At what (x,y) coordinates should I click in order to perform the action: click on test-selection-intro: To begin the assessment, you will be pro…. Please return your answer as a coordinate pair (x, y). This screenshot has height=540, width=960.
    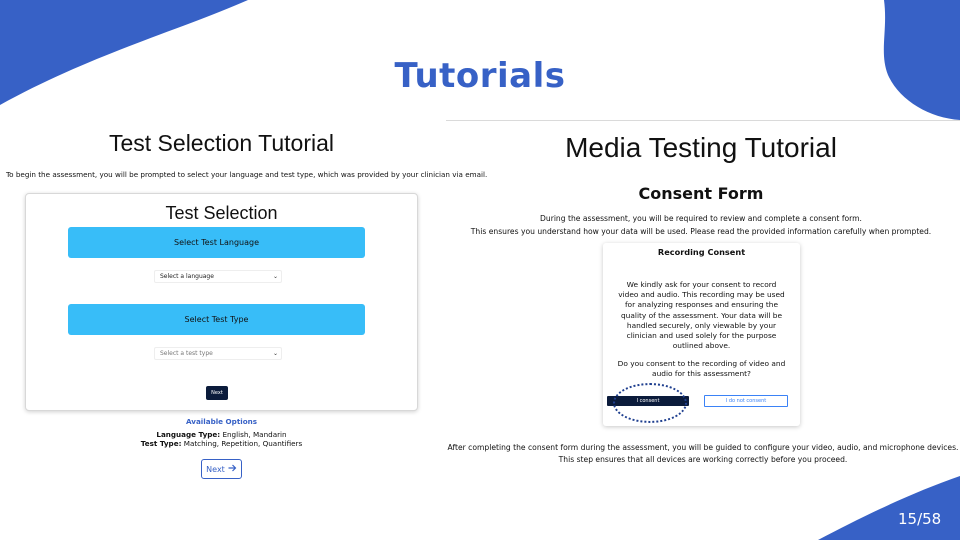
    Looking at the image, I should click on (247, 174).